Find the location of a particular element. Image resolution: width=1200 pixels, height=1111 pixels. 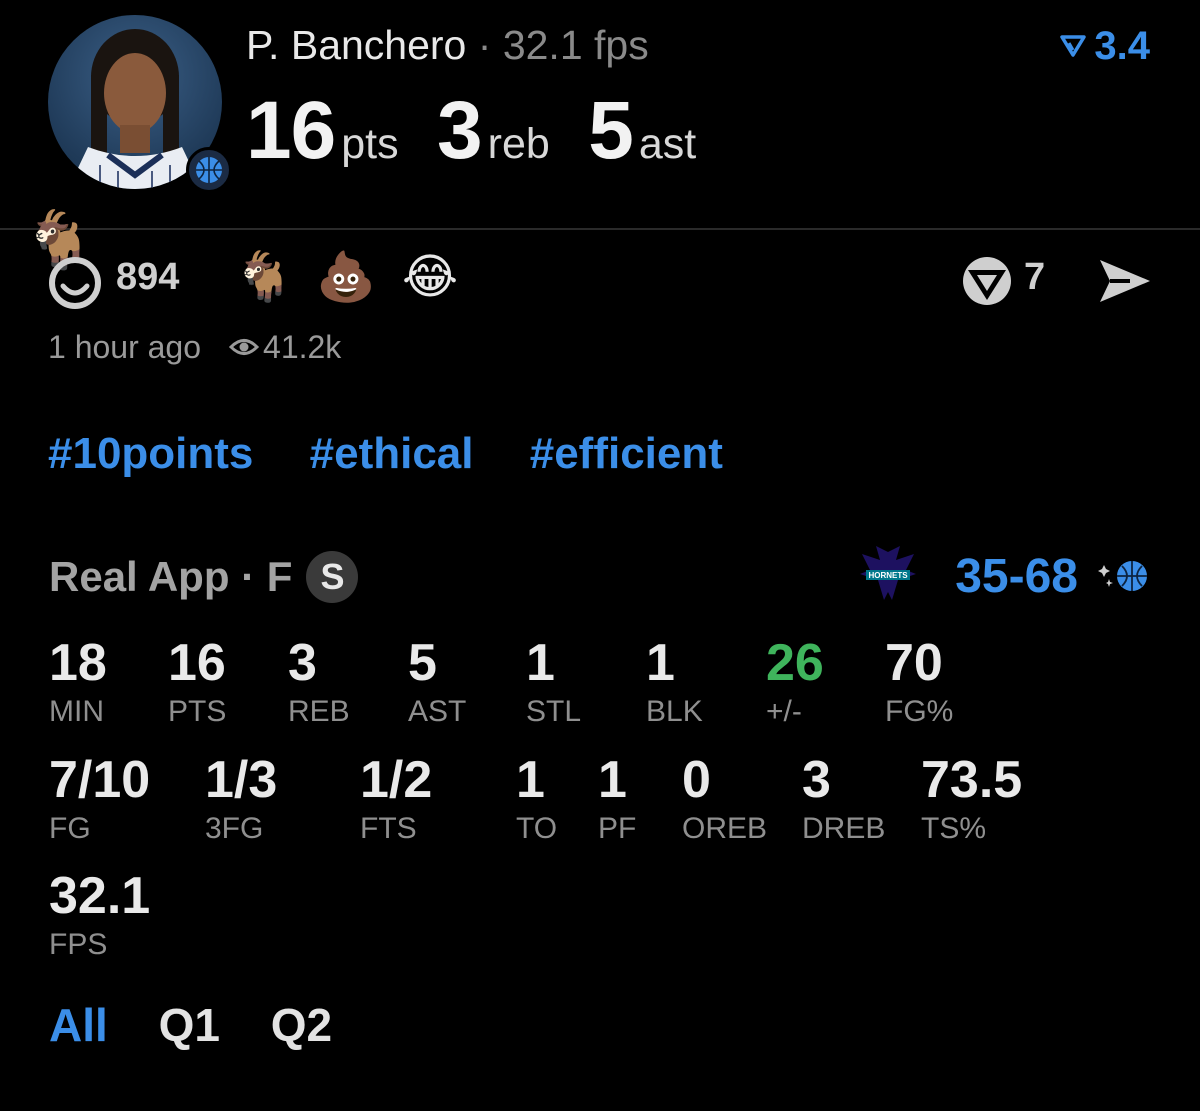

stat-3fg: 1/3 3FG is located at coordinates (241, 799).